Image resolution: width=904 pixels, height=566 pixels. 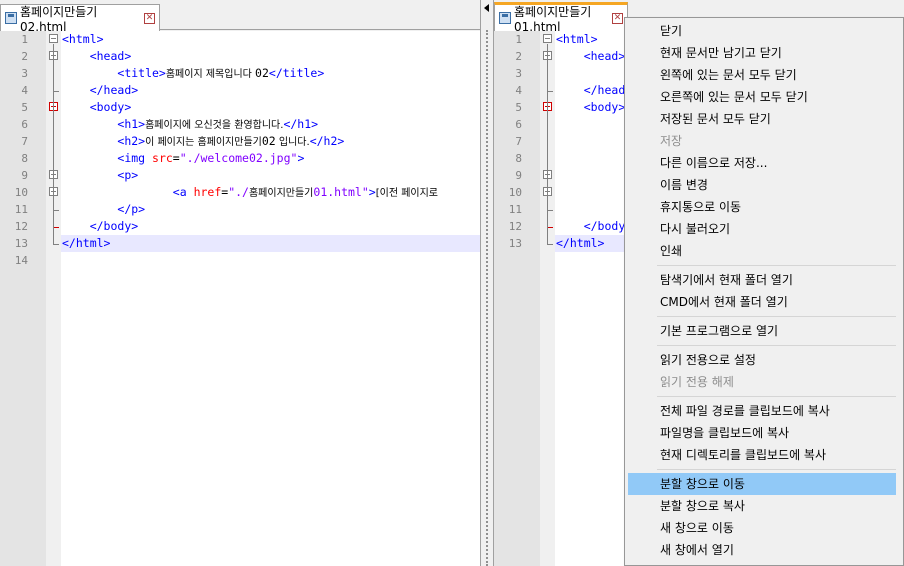 I want to click on menu-item: 분할 창으로 이동, so click(x=762, y=484).